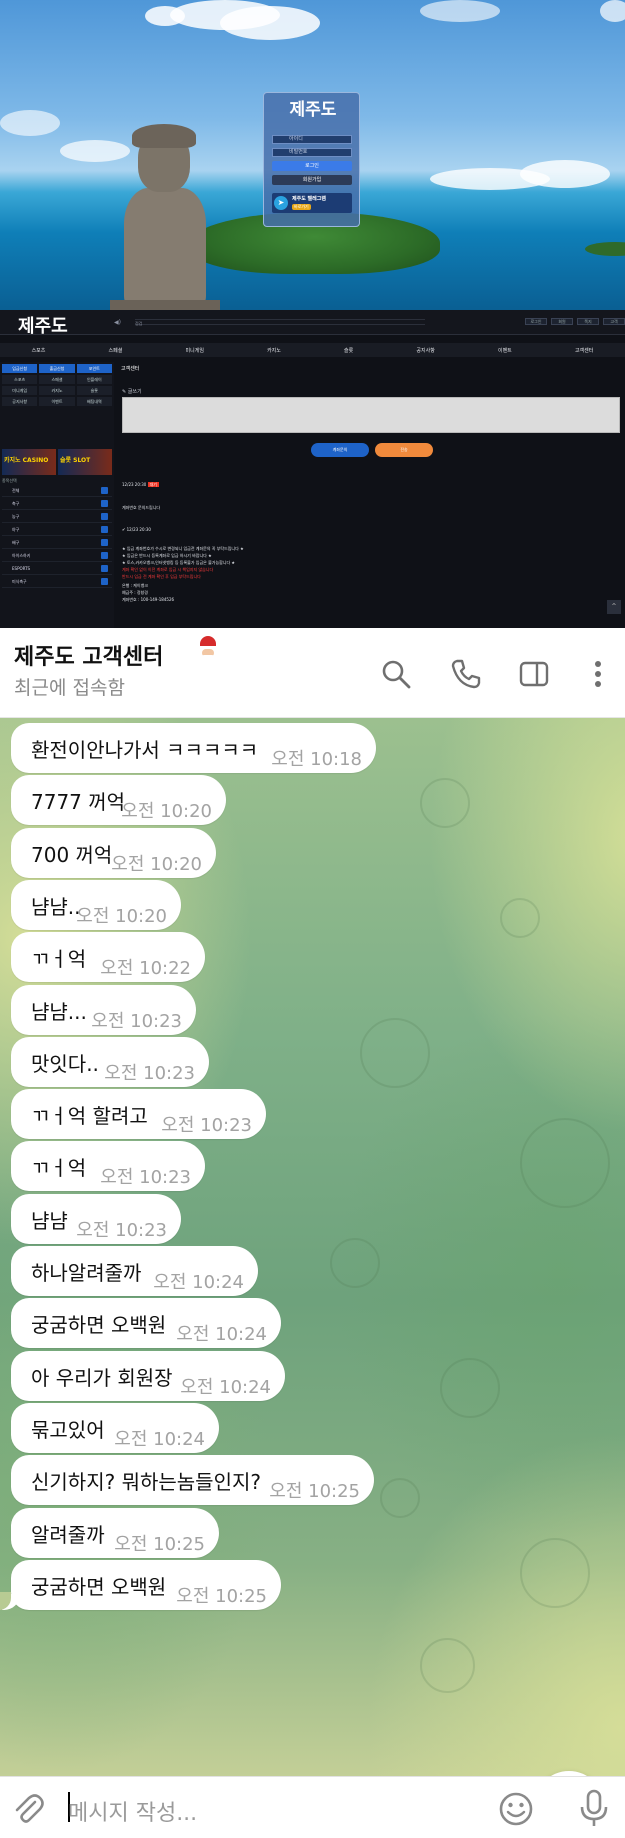 Image resolution: width=625 pixels, height=1838 pixels. What do you see at coordinates (85, 462) in the screenshot?
I see `slot-banner: 슬롯 SLOT` at bounding box center [85, 462].